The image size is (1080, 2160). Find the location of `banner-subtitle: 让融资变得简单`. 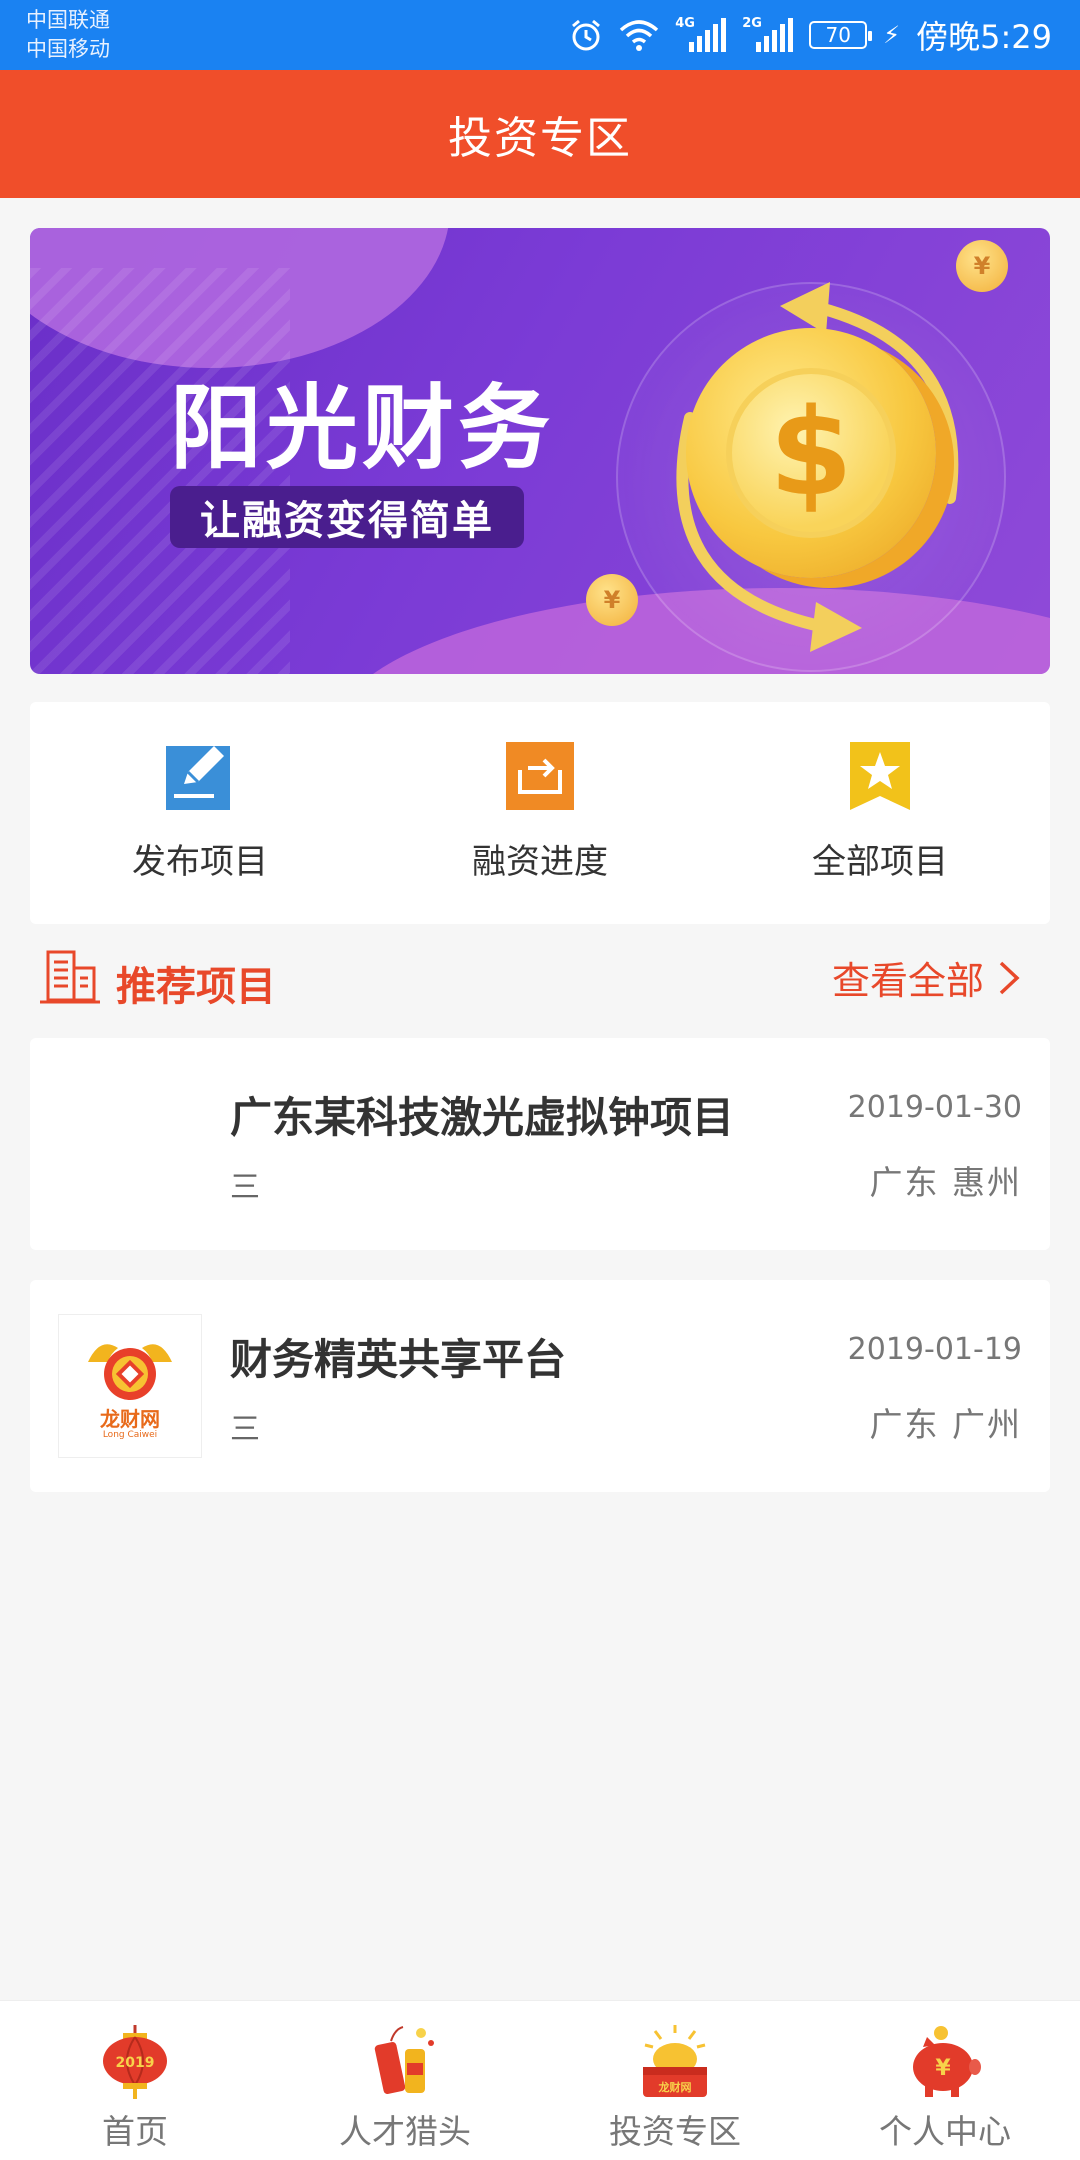

banner-subtitle: 让融资变得简单 is located at coordinates (347, 517).